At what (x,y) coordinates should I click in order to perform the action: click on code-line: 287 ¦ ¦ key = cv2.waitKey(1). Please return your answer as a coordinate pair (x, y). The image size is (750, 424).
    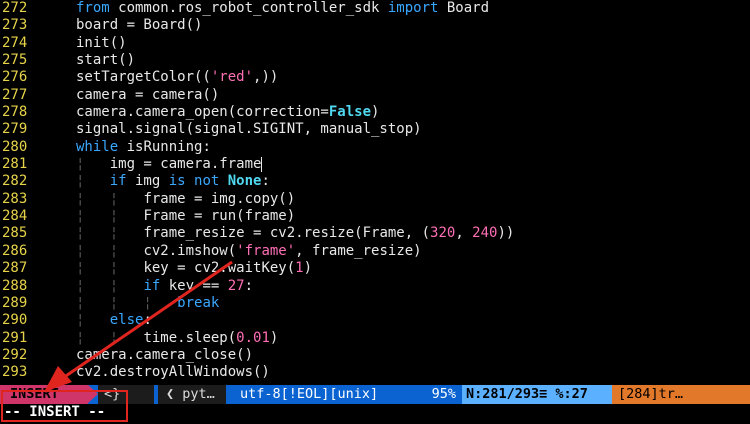
    Looking at the image, I should click on (375, 268).